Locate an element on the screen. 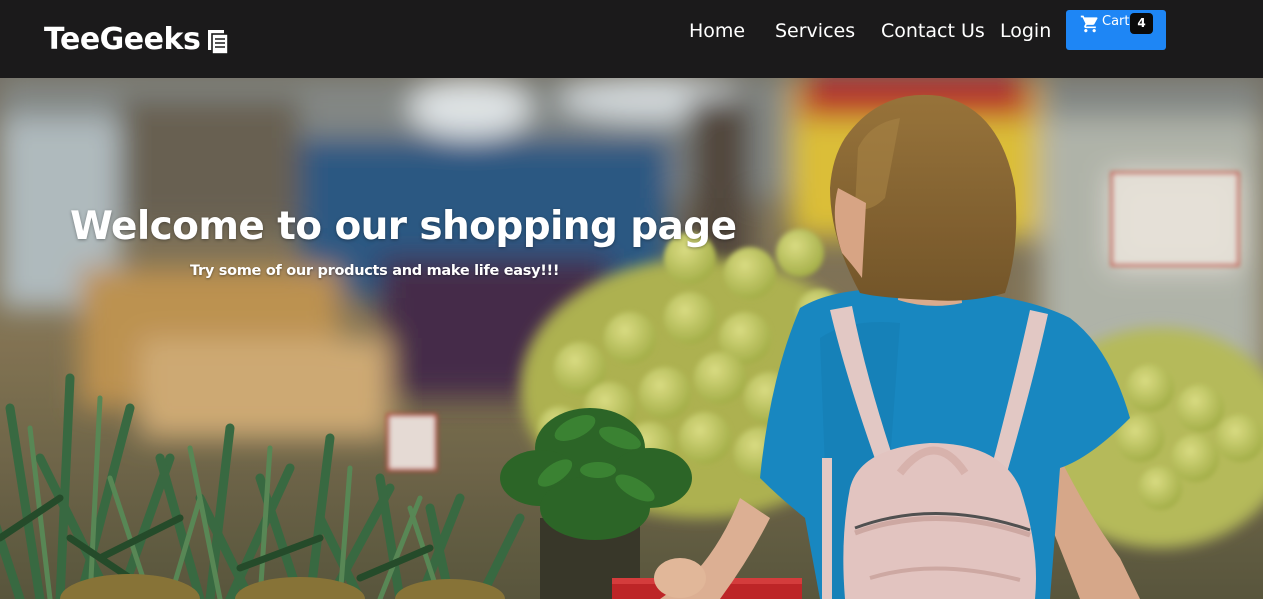 Image resolution: width=1263 pixels, height=599 pixels. brand-logo: TeeGeeks is located at coordinates (137, 40).